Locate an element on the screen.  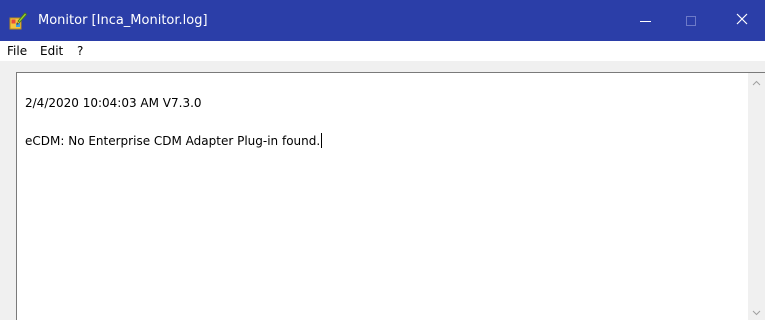
maximize-icon is located at coordinates (691, 20).